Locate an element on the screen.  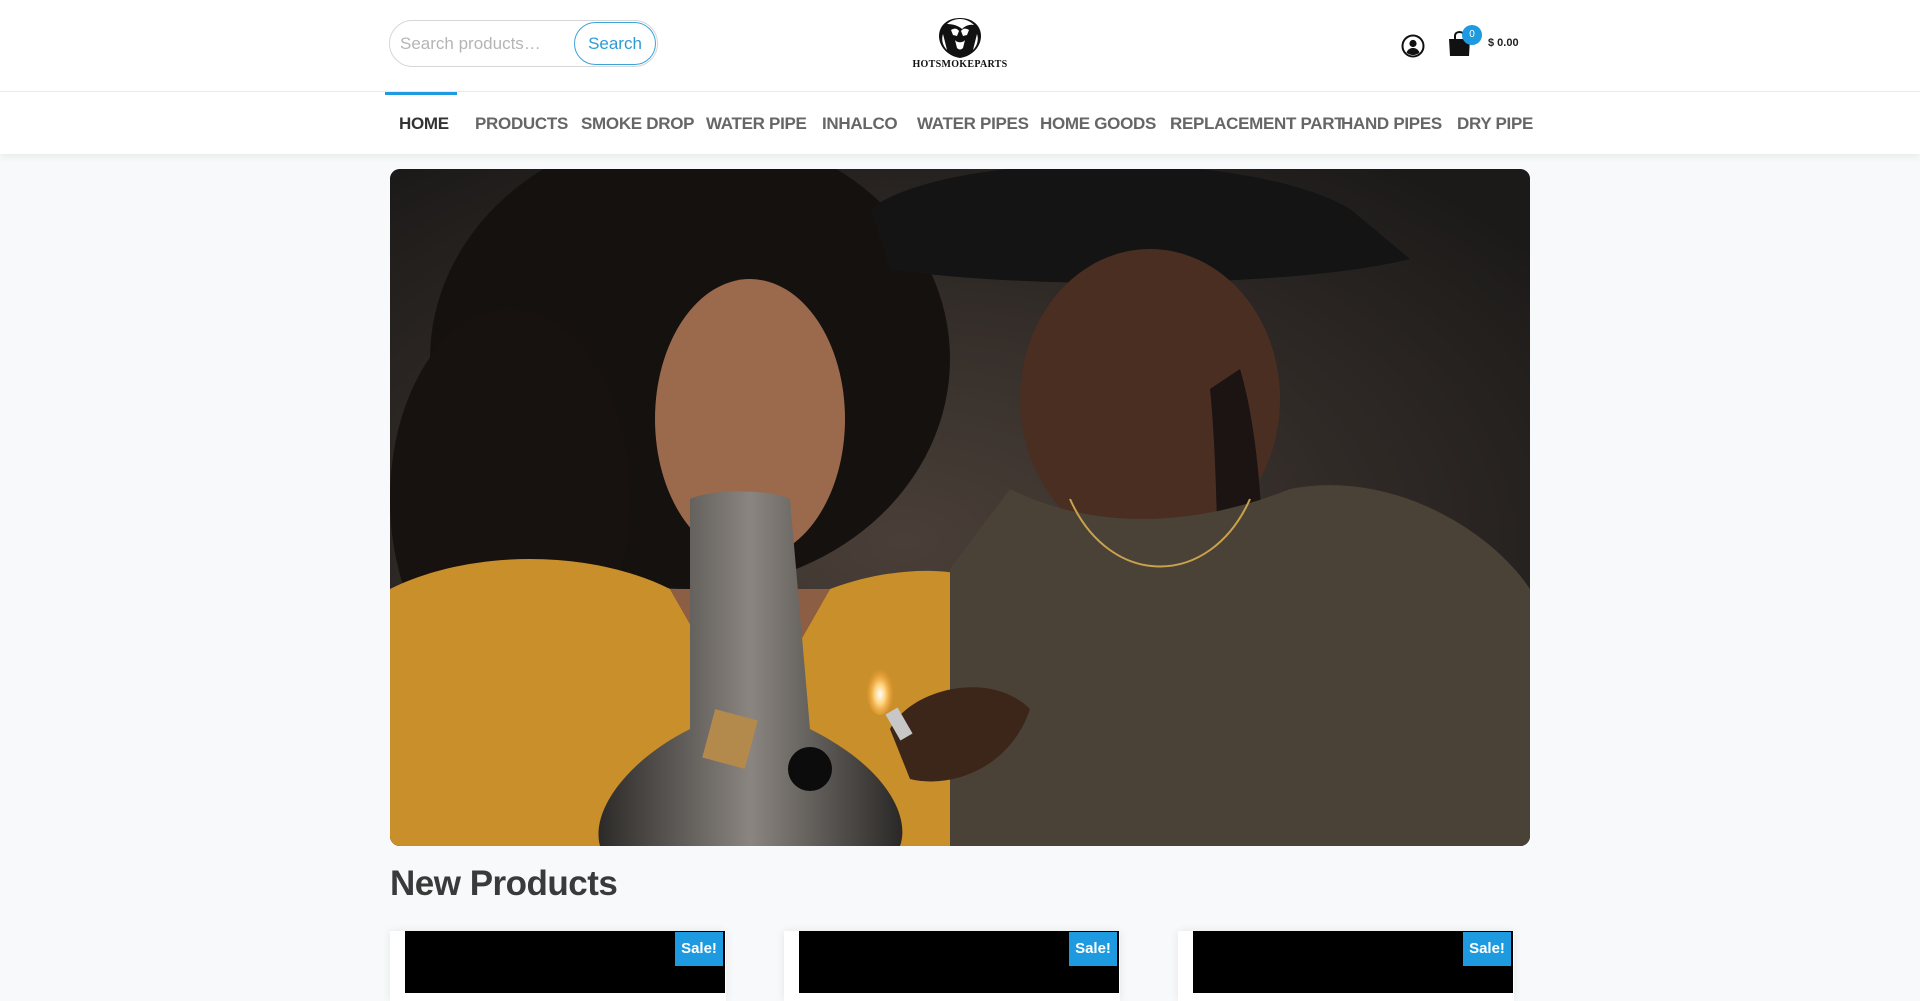
search-input is located at coordinates (480, 44).